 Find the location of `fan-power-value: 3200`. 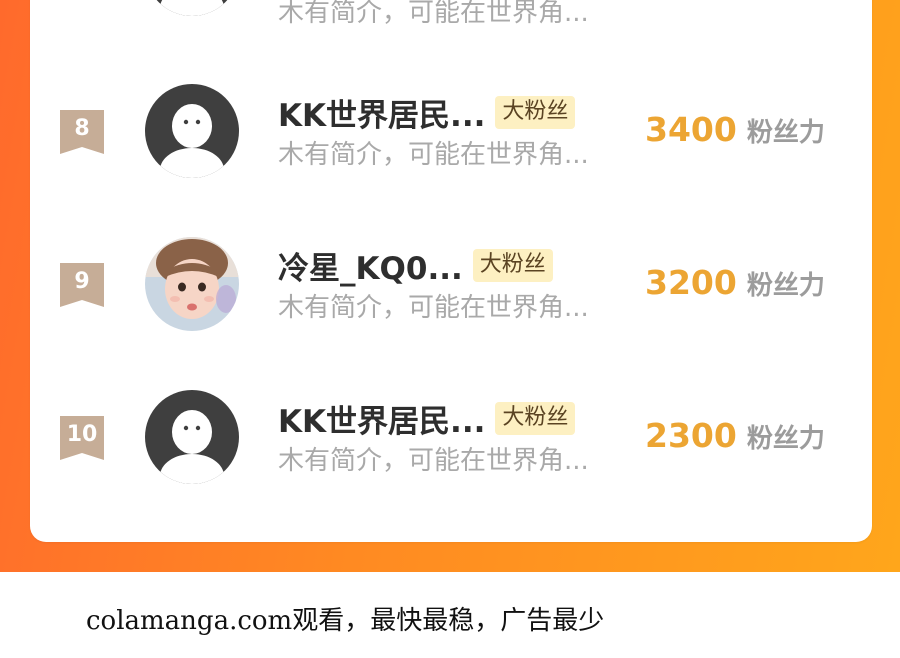

fan-power-value: 3200 is located at coordinates (691, 282).